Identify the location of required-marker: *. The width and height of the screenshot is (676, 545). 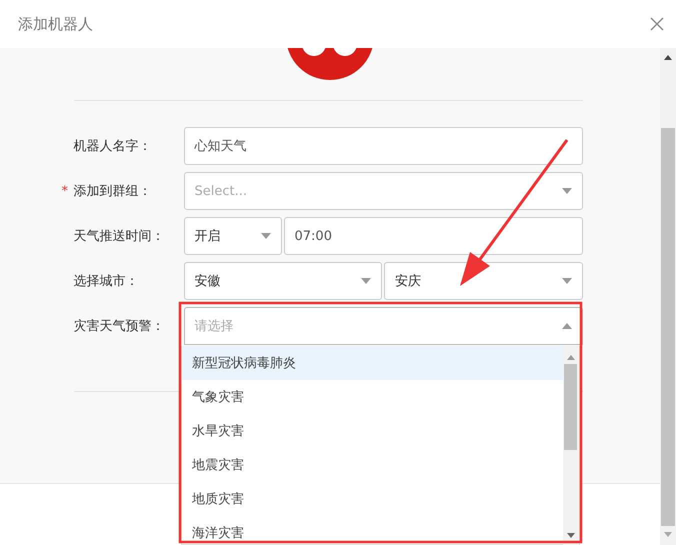
(65, 191).